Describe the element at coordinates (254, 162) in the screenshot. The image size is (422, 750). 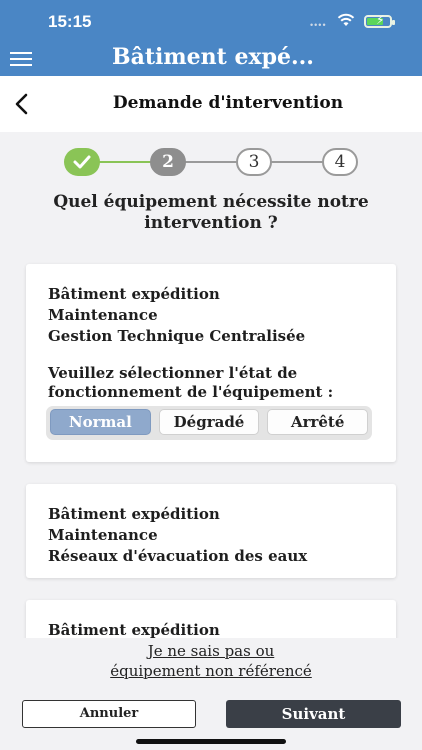
I see `step-3: 3` at that location.